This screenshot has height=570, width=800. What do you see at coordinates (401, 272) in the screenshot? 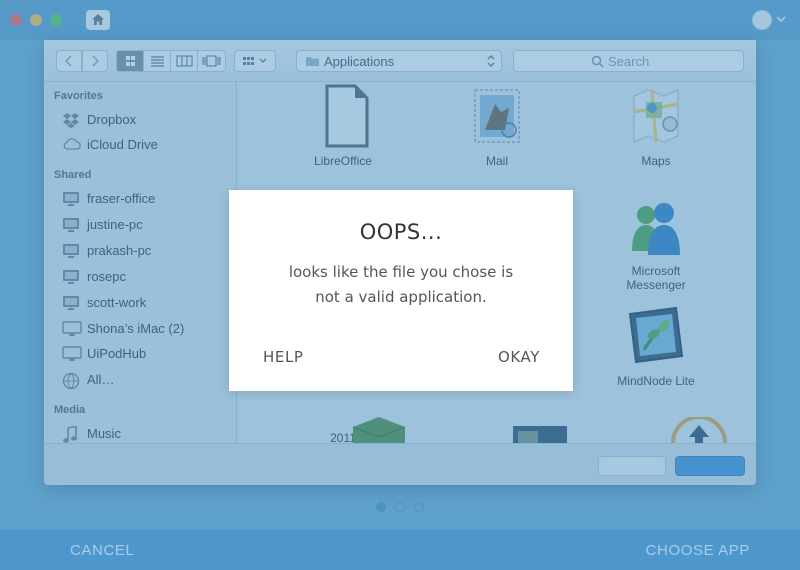
I see `alert-message-line-1: looks like the file you chose is` at bounding box center [401, 272].